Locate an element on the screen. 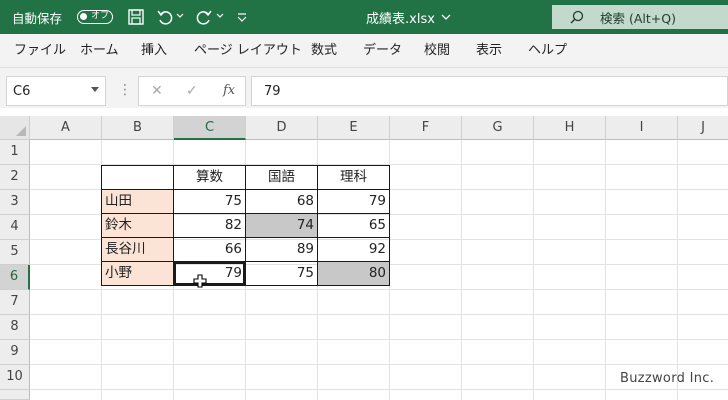 Image resolution: width=728 pixels, height=400 pixels. cell-e6: 80 is located at coordinates (353, 273).